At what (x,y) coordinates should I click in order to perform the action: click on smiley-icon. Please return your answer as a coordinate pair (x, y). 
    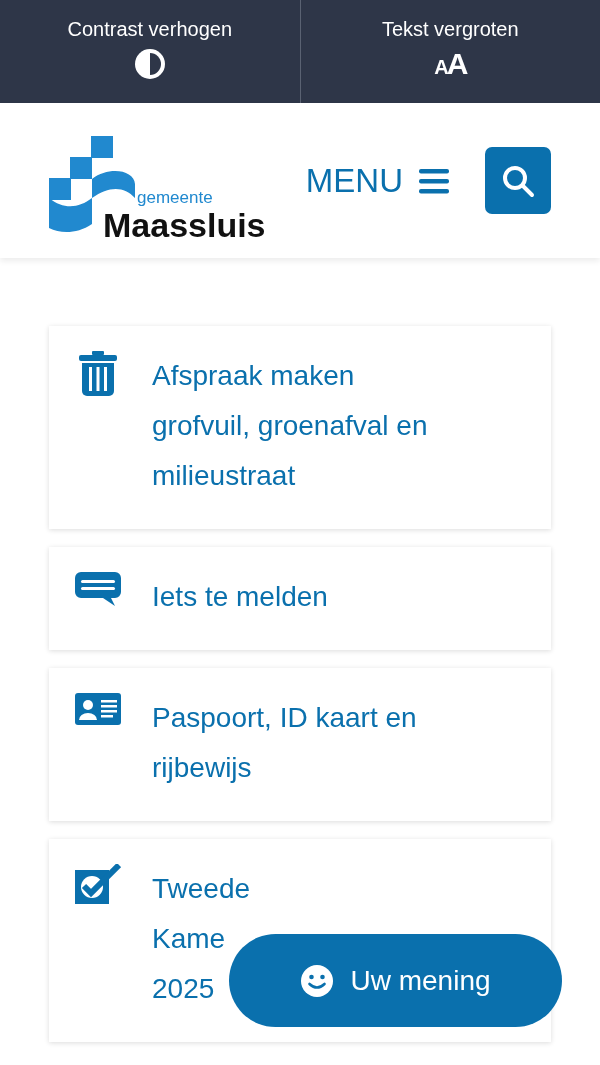
    Looking at the image, I should click on (317, 980).